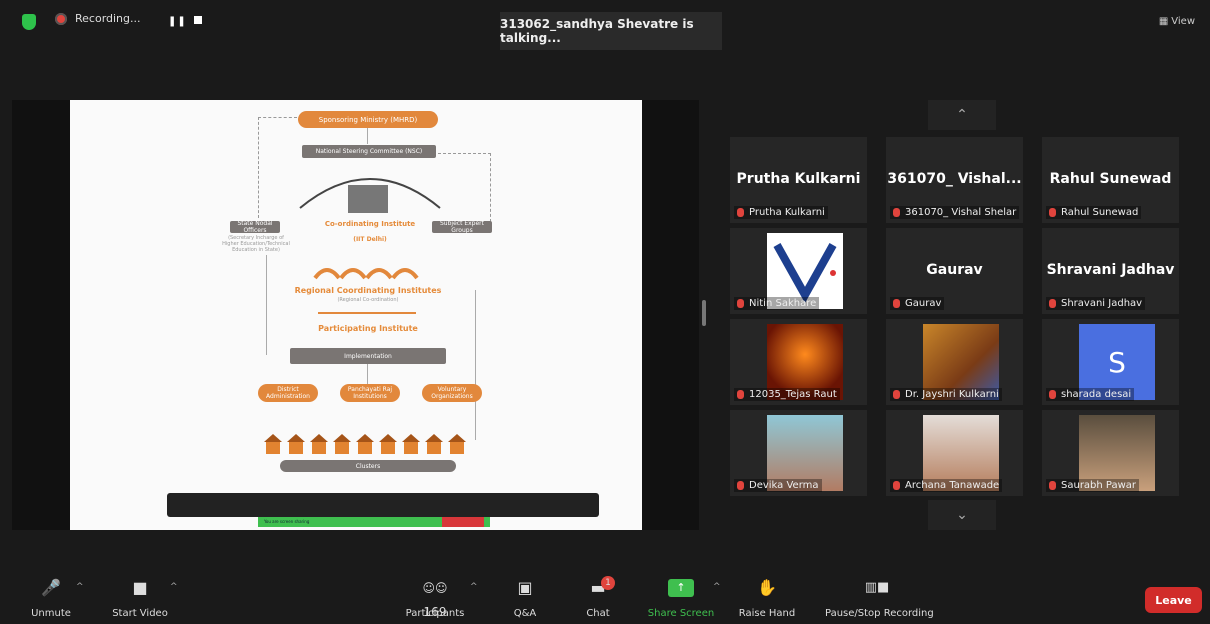 The width and height of the screenshot is (1210, 624). Describe the element at coordinates (784, 485) in the screenshot. I see `participant-label-text: Devika Verma` at that location.